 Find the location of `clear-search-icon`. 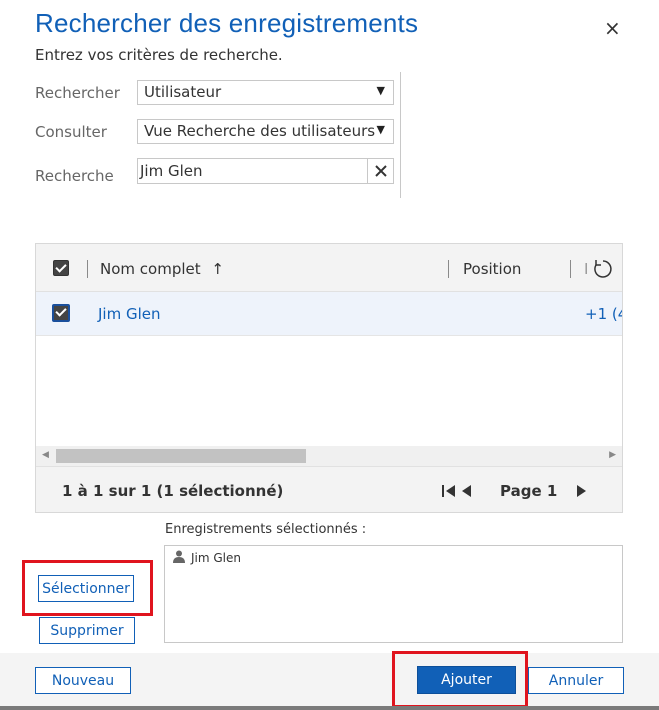

clear-search-icon is located at coordinates (380, 171).